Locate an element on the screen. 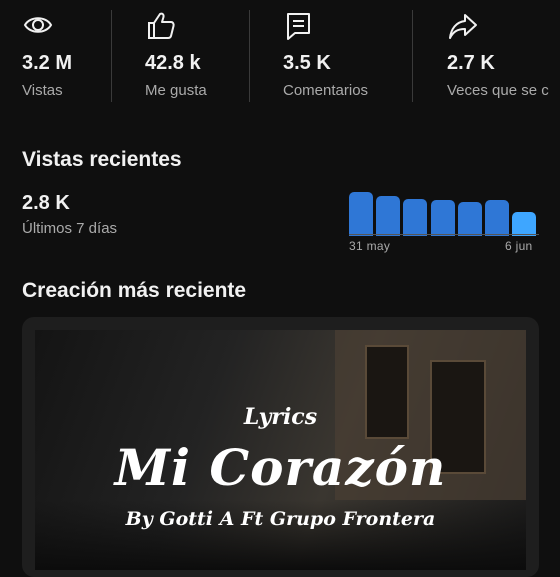 The width and height of the screenshot is (560, 577). comment-icon is located at coordinates (298, 26).